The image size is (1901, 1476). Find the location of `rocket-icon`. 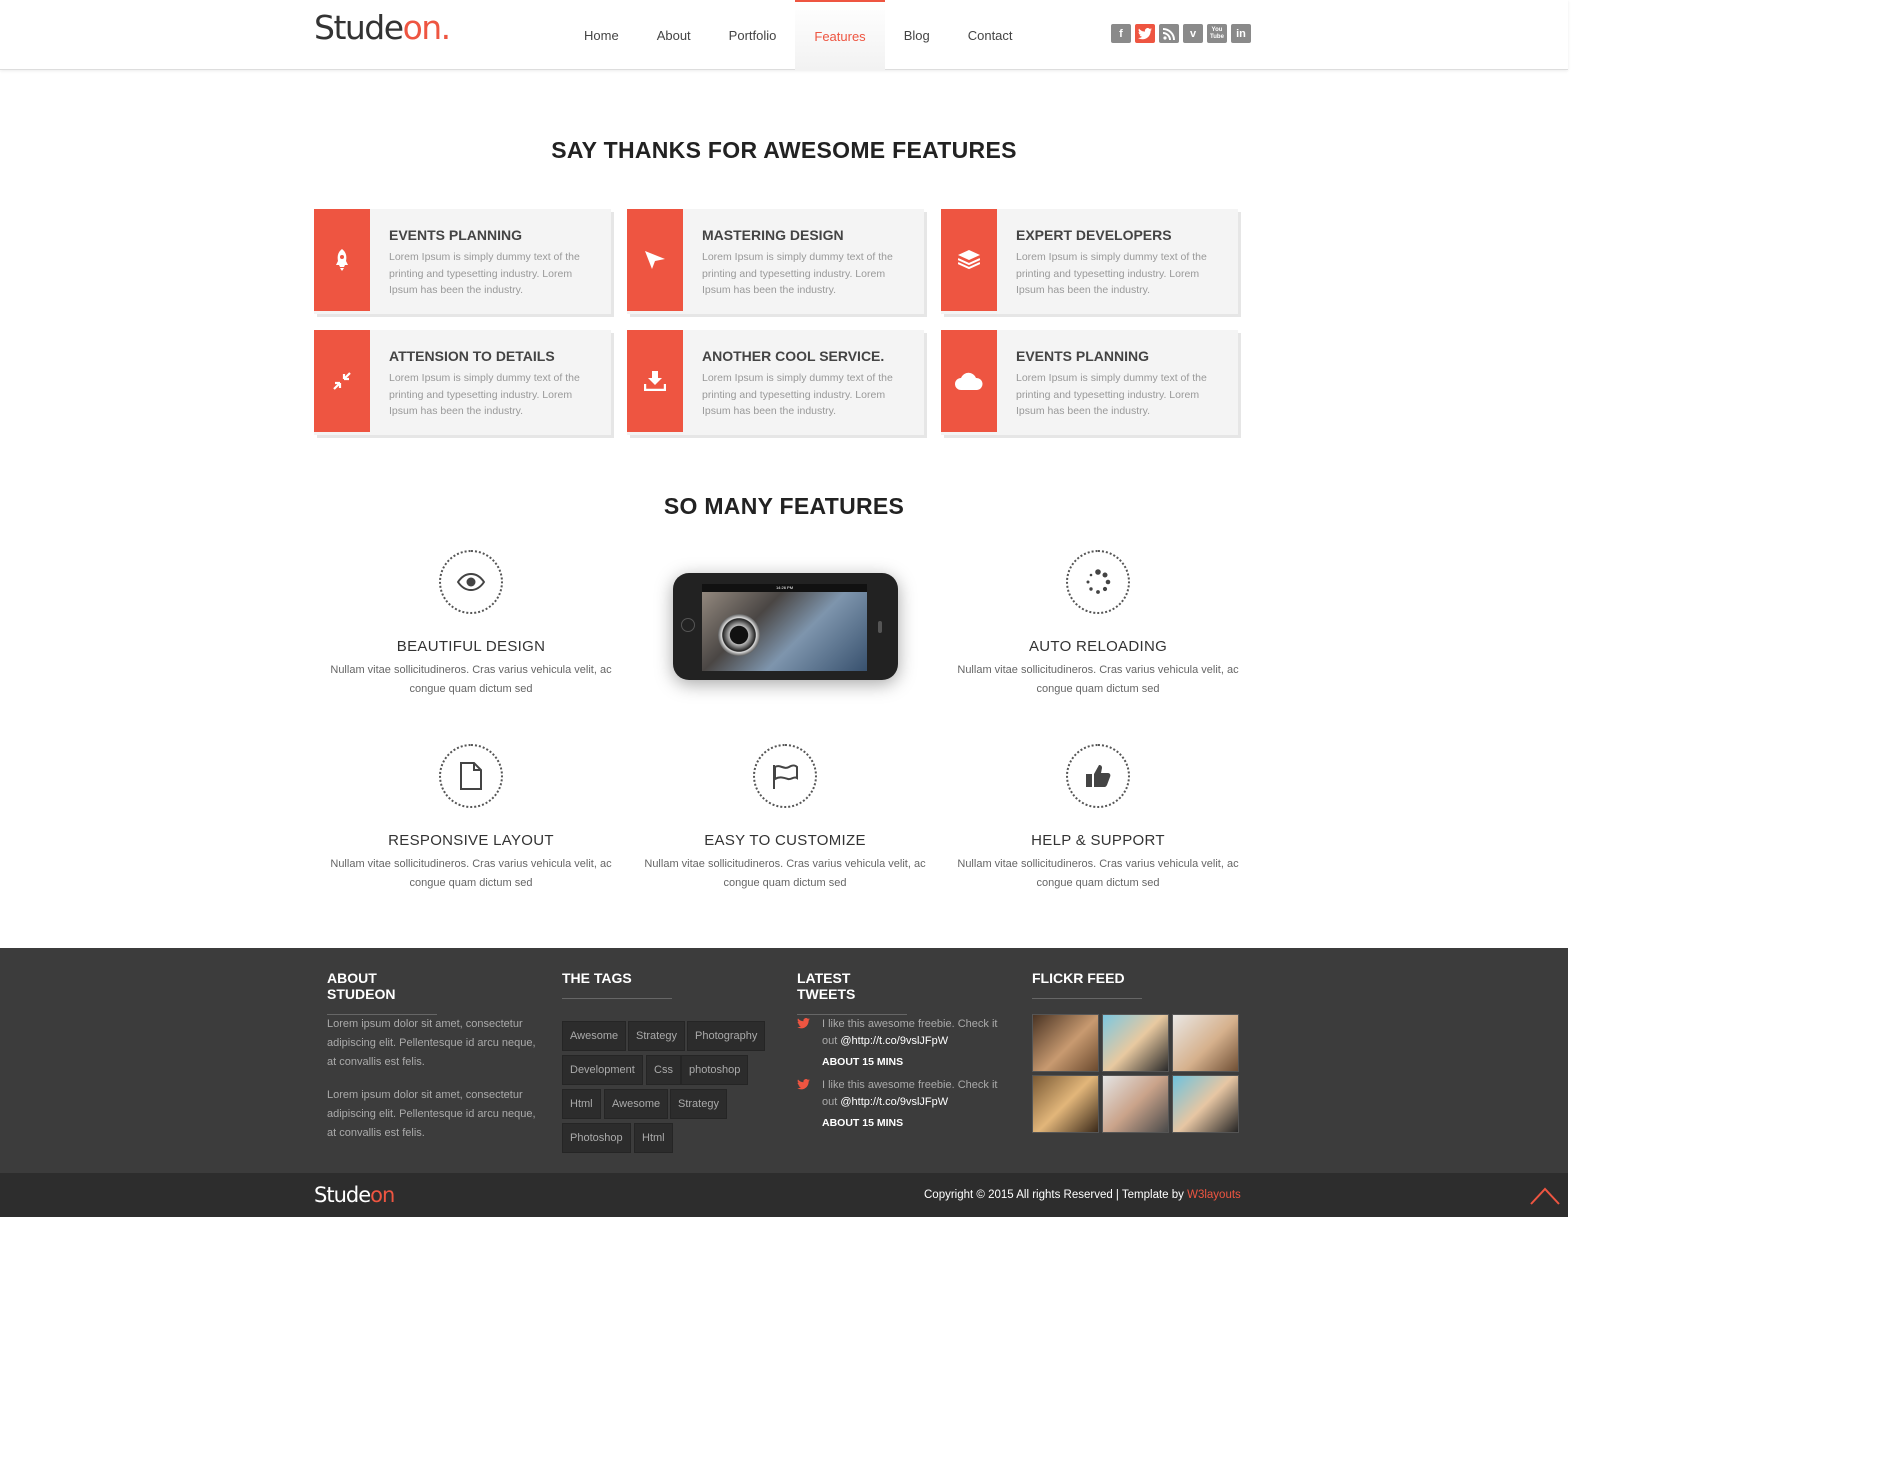

rocket-icon is located at coordinates (342, 260).